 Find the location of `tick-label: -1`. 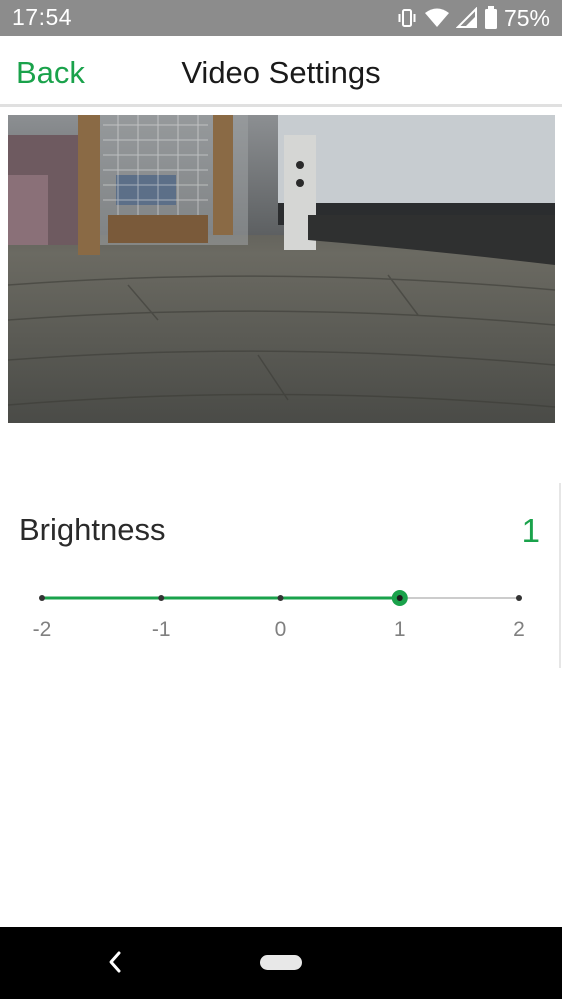

tick-label: -1 is located at coordinates (161, 629).